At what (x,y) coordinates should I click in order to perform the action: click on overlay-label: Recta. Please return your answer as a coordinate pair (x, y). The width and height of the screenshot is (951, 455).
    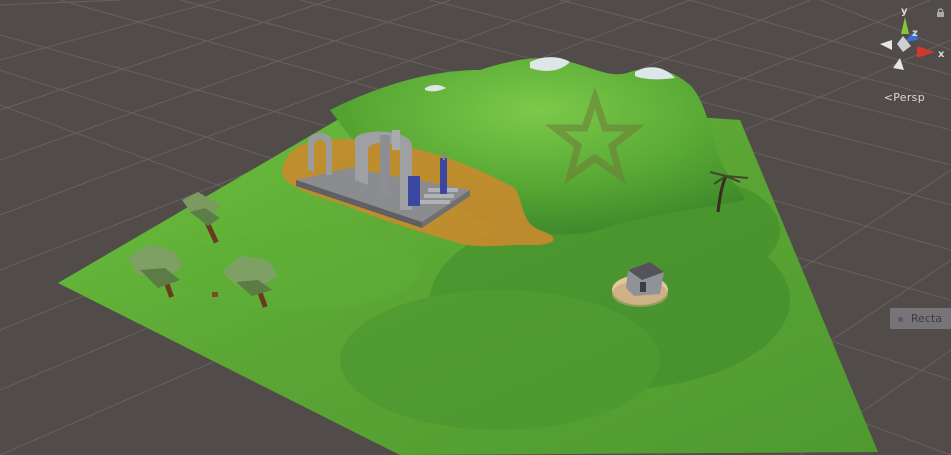
    Looking at the image, I should click on (927, 318).